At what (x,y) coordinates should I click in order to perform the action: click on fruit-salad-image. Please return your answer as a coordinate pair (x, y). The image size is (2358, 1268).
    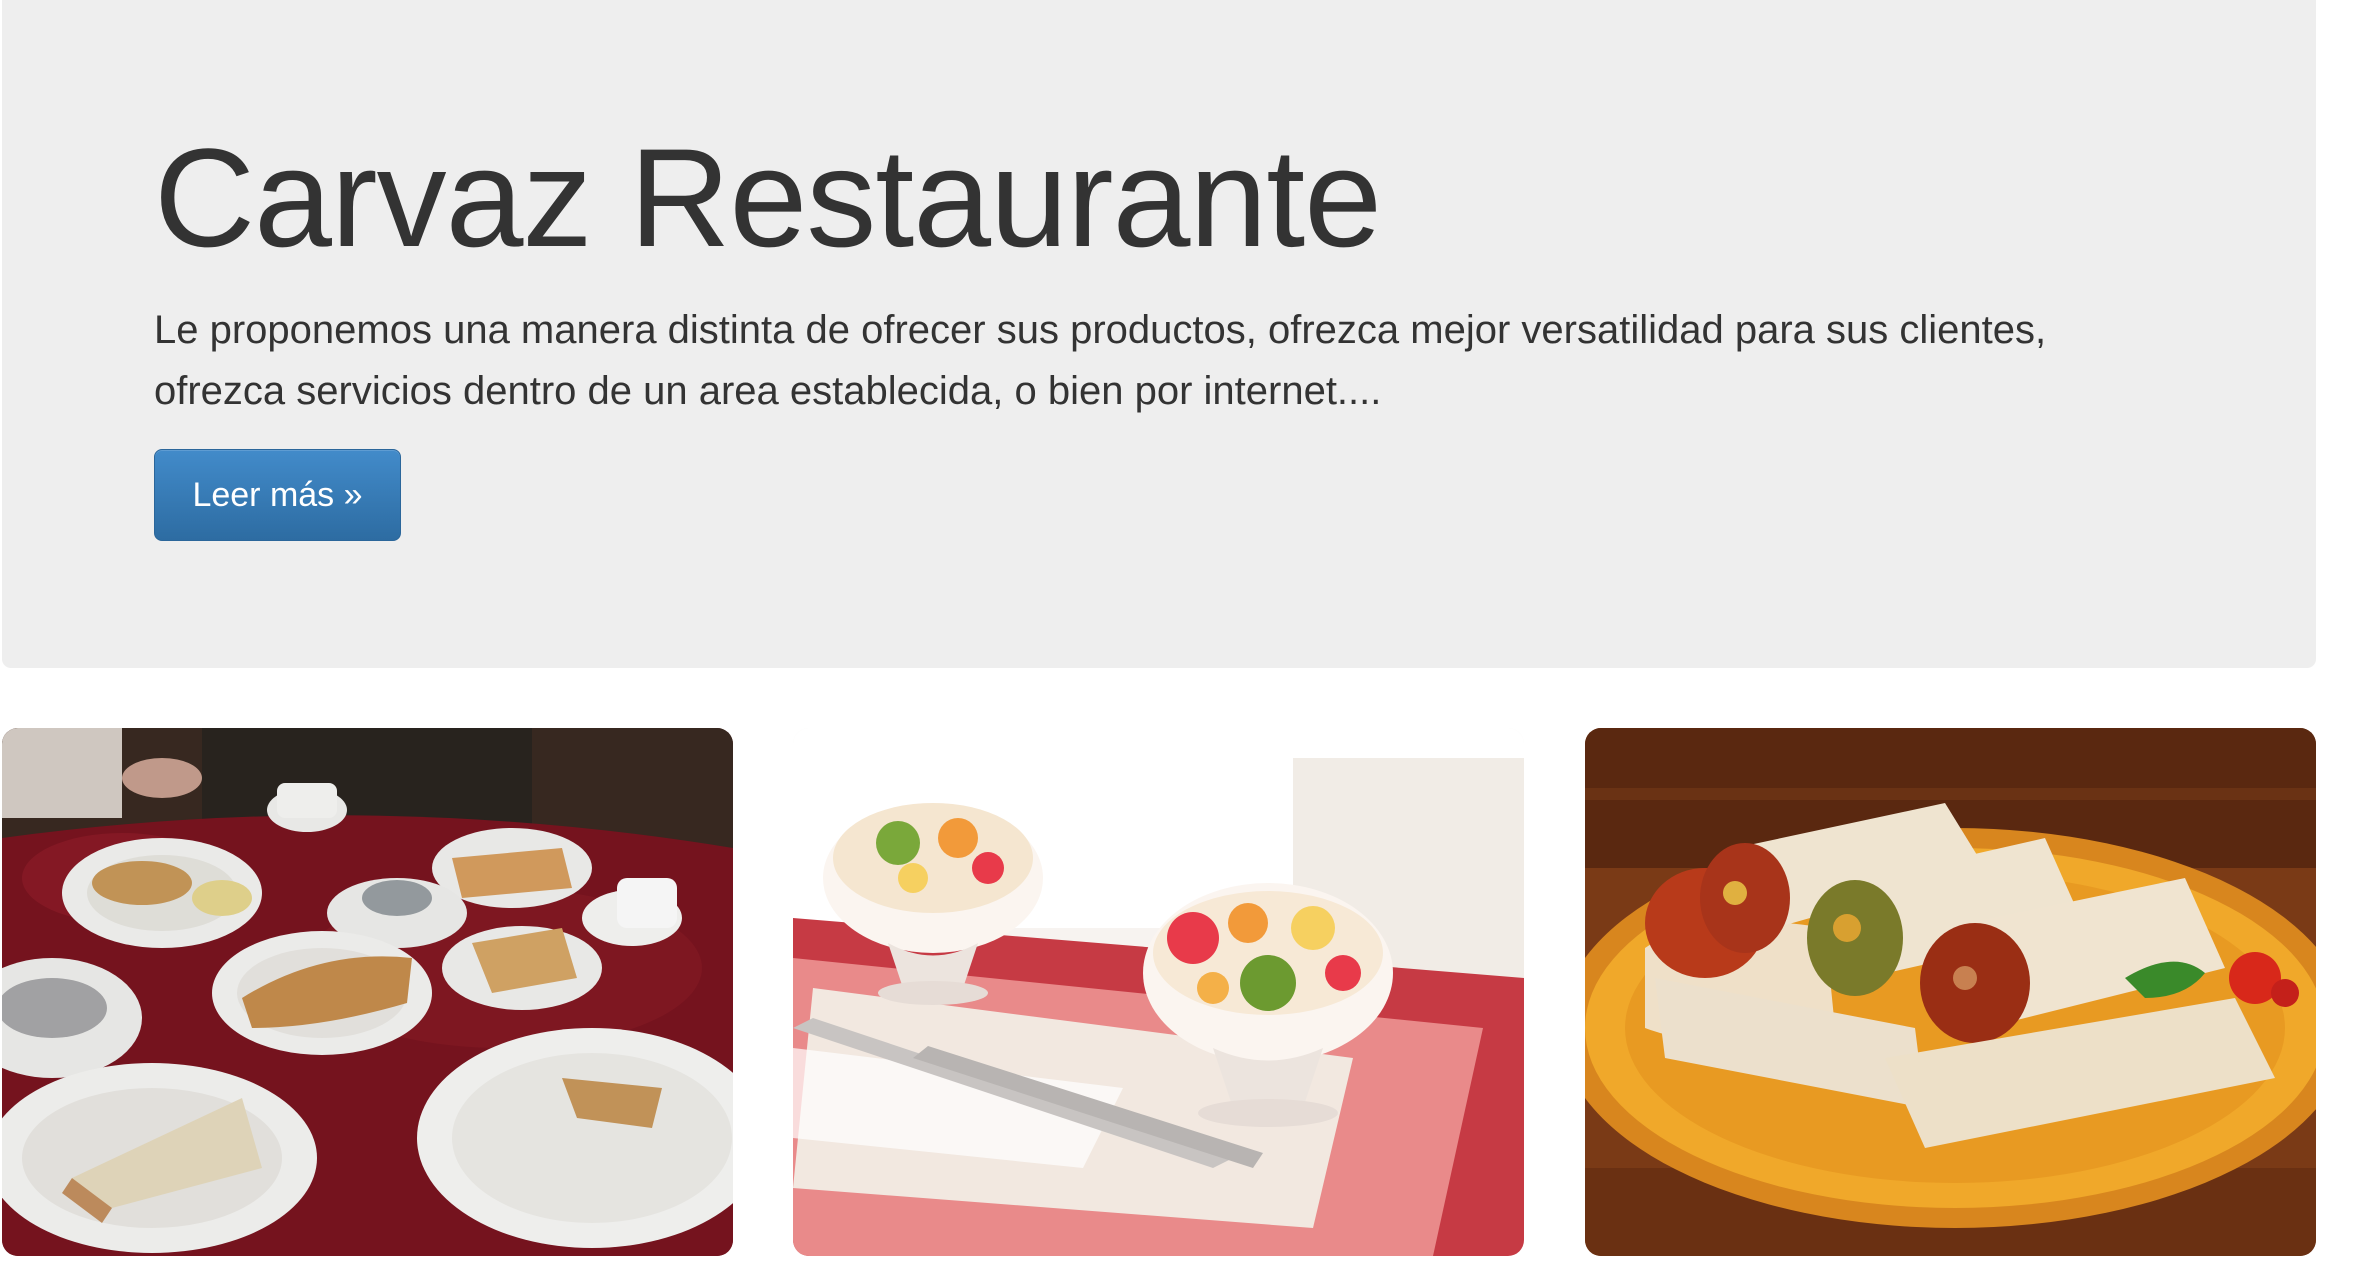
    Looking at the image, I should click on (1158, 992).